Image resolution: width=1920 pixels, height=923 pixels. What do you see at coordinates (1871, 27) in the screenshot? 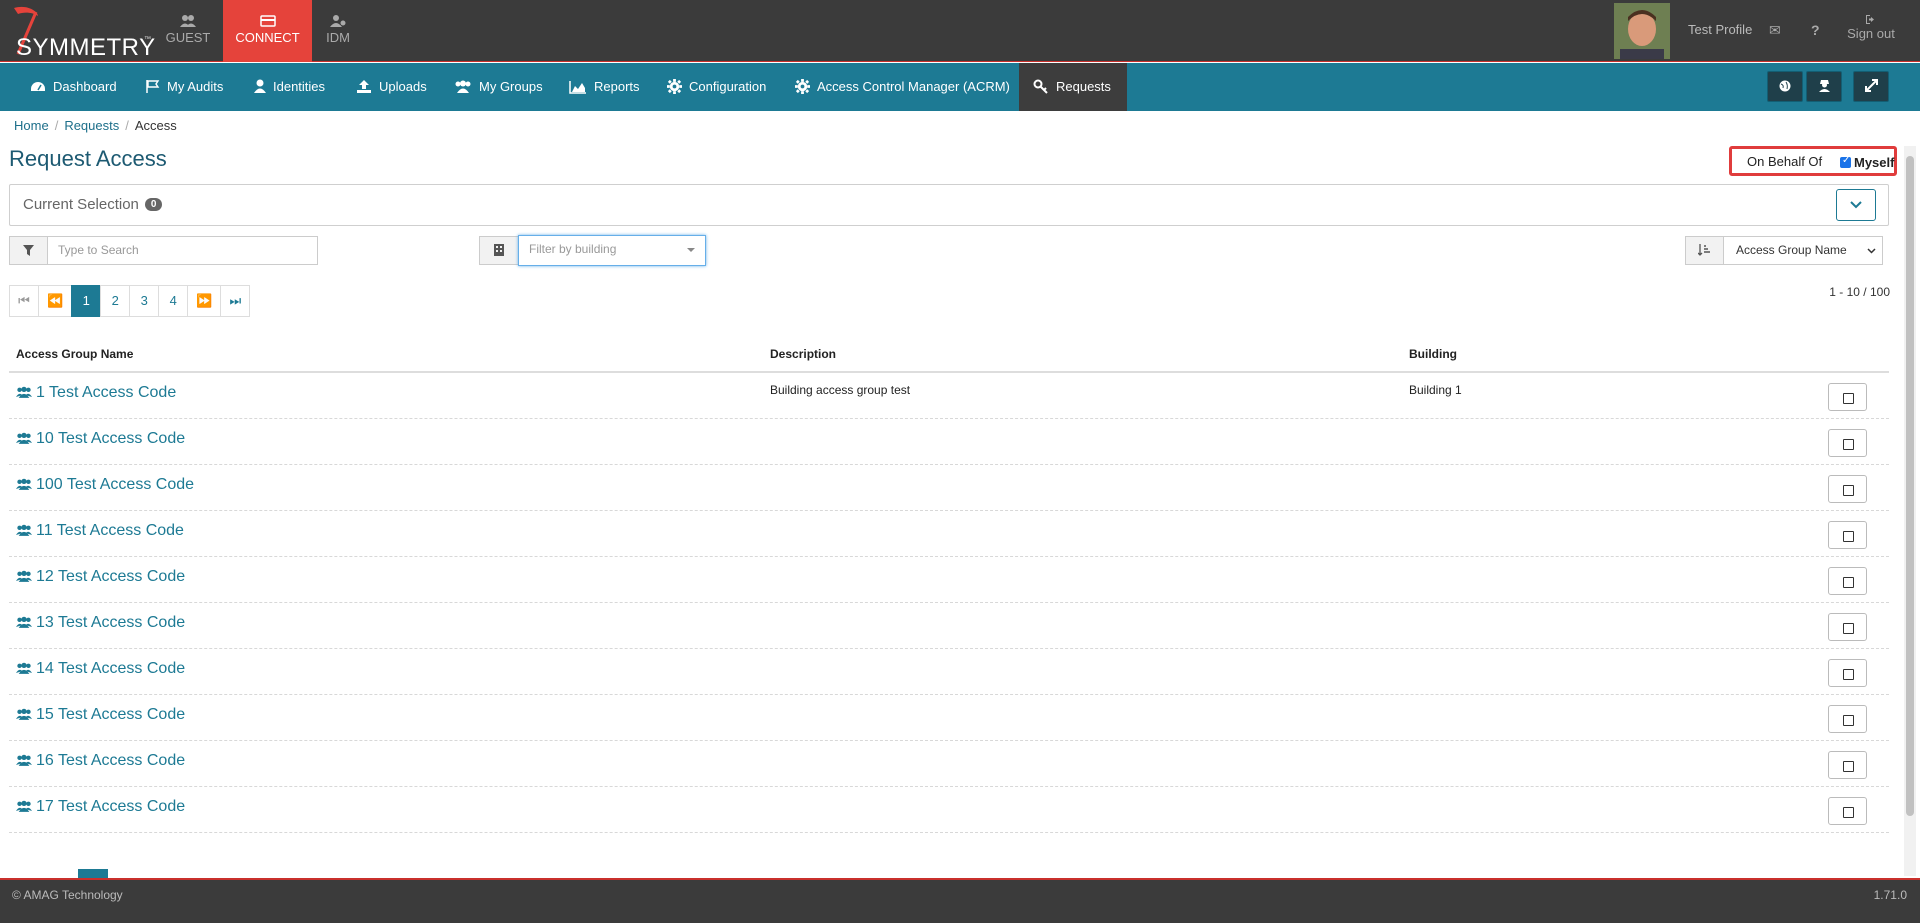
I see `sign-out-button: Sign out` at bounding box center [1871, 27].